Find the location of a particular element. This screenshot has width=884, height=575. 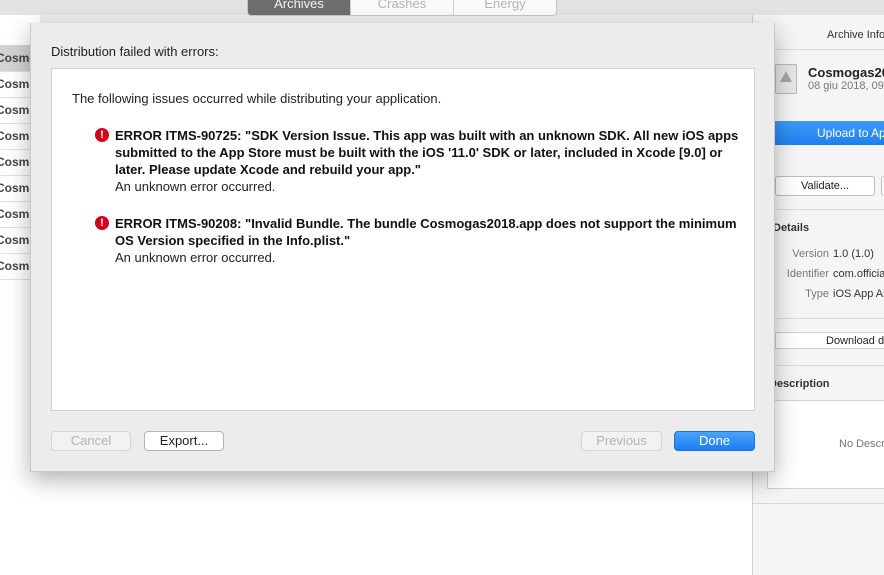

cancel-button: Cancel is located at coordinates (91, 441).